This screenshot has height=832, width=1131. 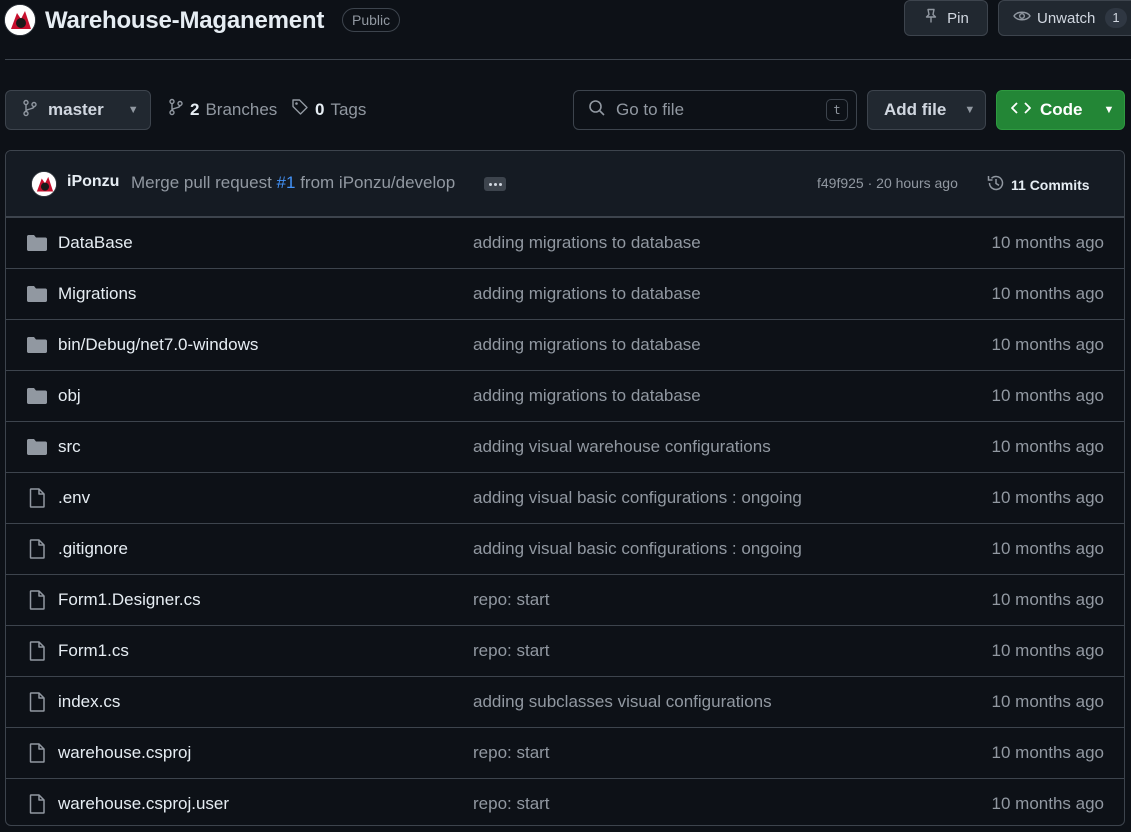 I want to click on file-name-link: index.cs, so click(x=89, y=702).